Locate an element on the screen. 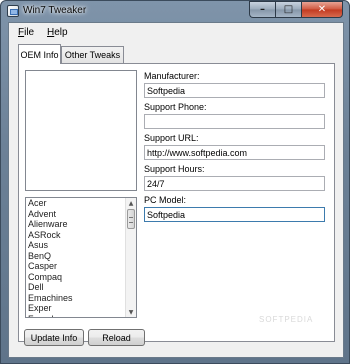 This screenshot has width=350, height=364. minimize-button: – is located at coordinates (262, 9).